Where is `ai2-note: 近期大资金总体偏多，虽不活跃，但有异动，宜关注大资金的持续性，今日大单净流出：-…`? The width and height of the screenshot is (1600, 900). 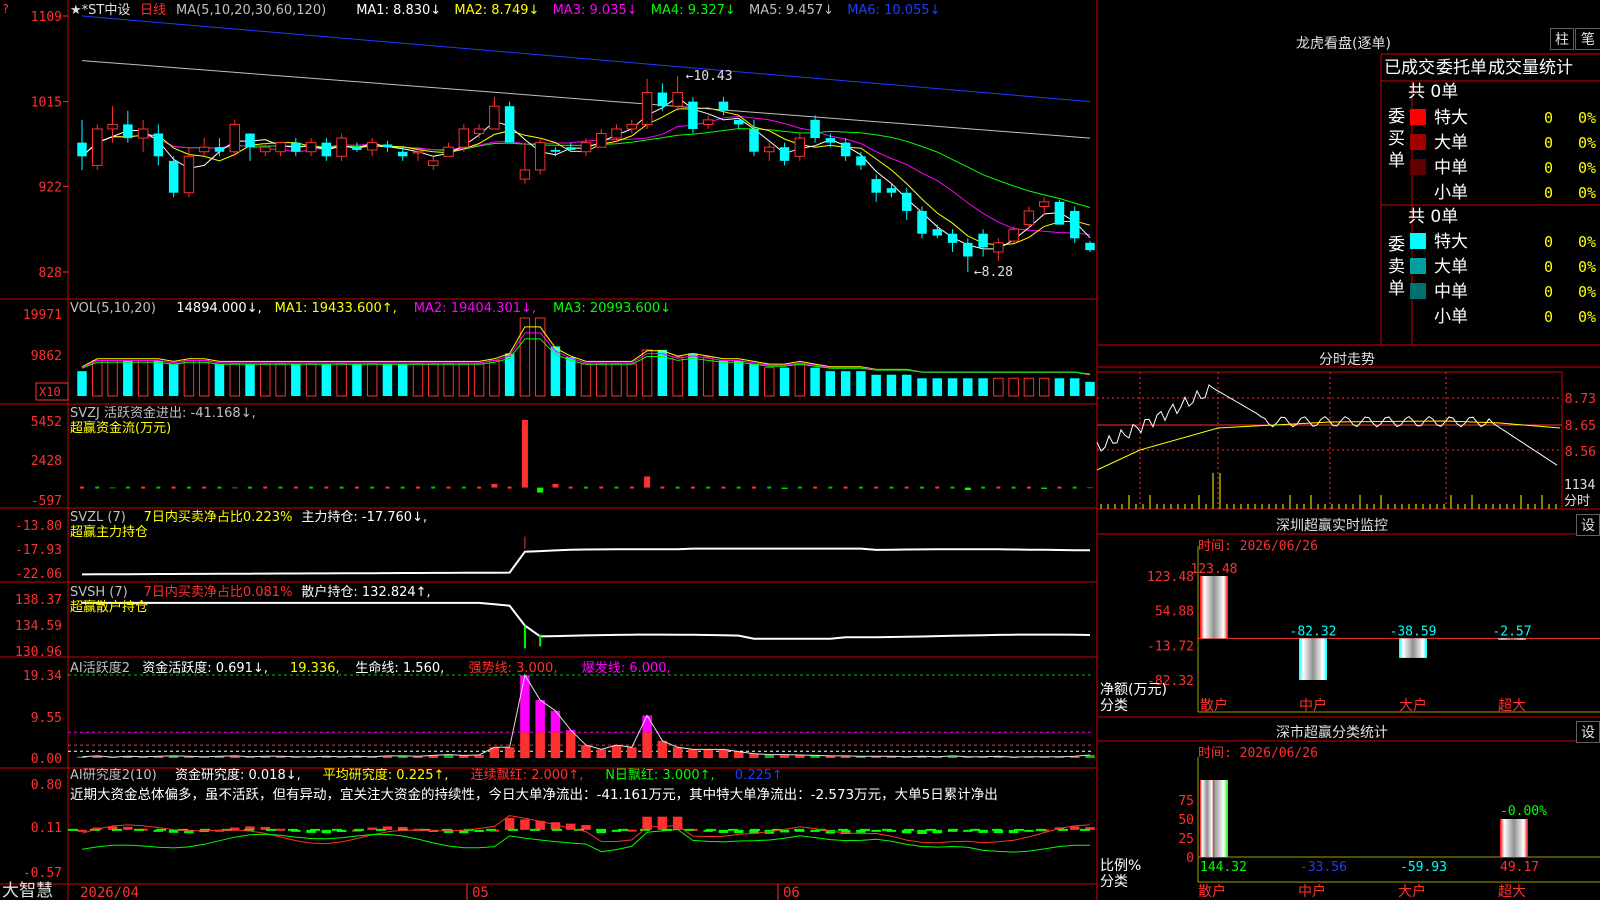 ai2-note: 近期大资金总体偏多，虽不活跃，但有异动，宜关注大资金的持续性，今日大单净流出：-… is located at coordinates (534, 794).